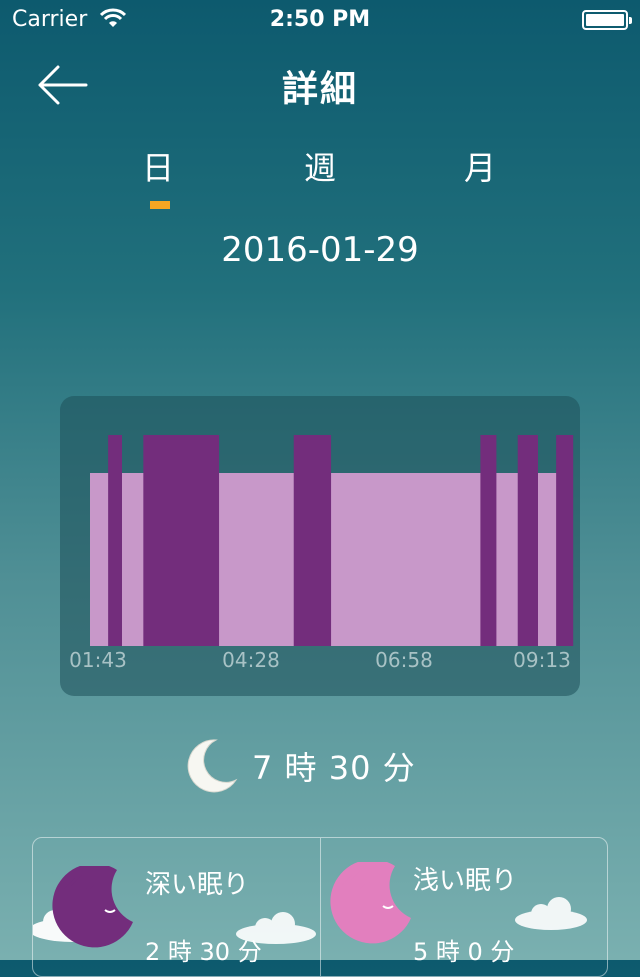 This screenshot has height=977, width=640. I want to click on x-tick-label: 04:28, so click(251, 660).